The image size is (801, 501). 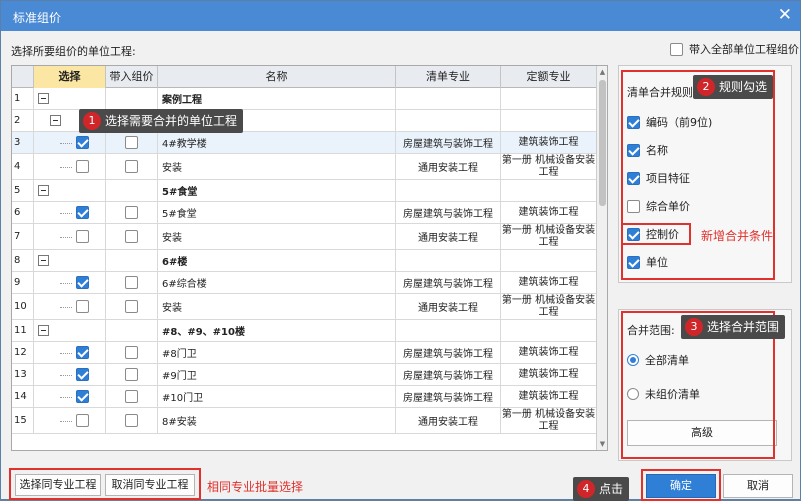 I want to click on quota-specialty: 第一册 机械设备安装工程, so click(x=548, y=306).